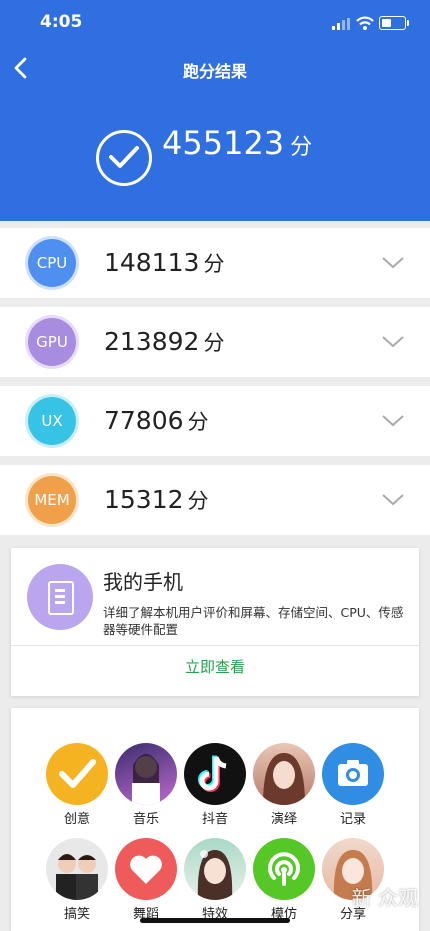 This screenshot has width=430, height=931. I want to click on cpu-score: 148113 分, so click(164, 263).